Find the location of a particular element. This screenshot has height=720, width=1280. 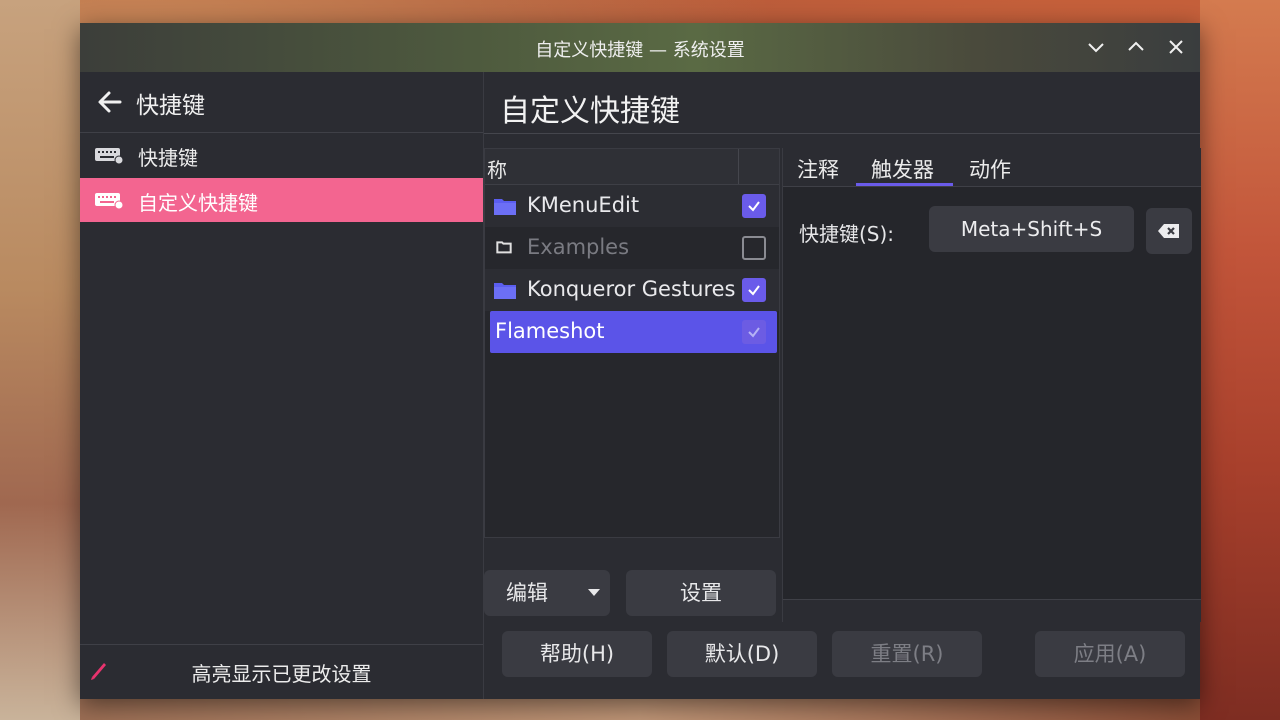

column-header-name: 称 is located at coordinates (497, 168).